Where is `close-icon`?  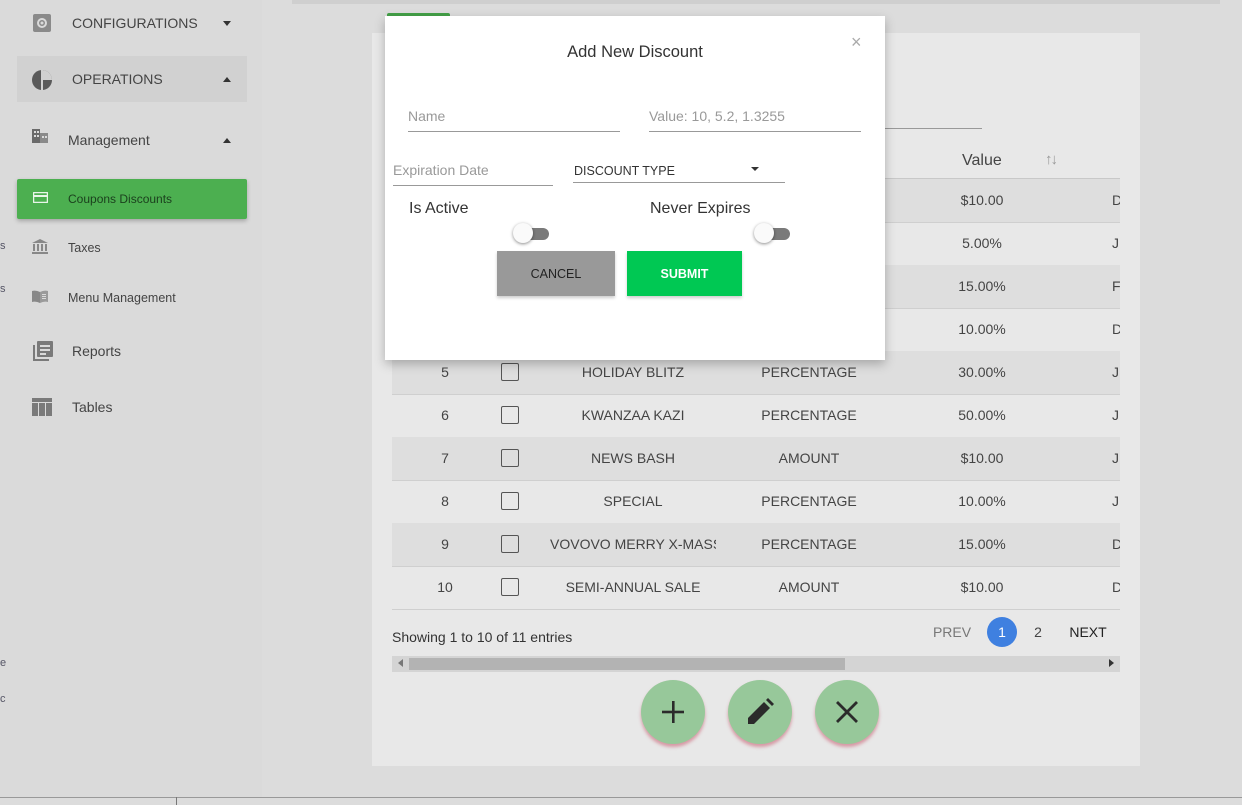
close-icon is located at coordinates (847, 712).